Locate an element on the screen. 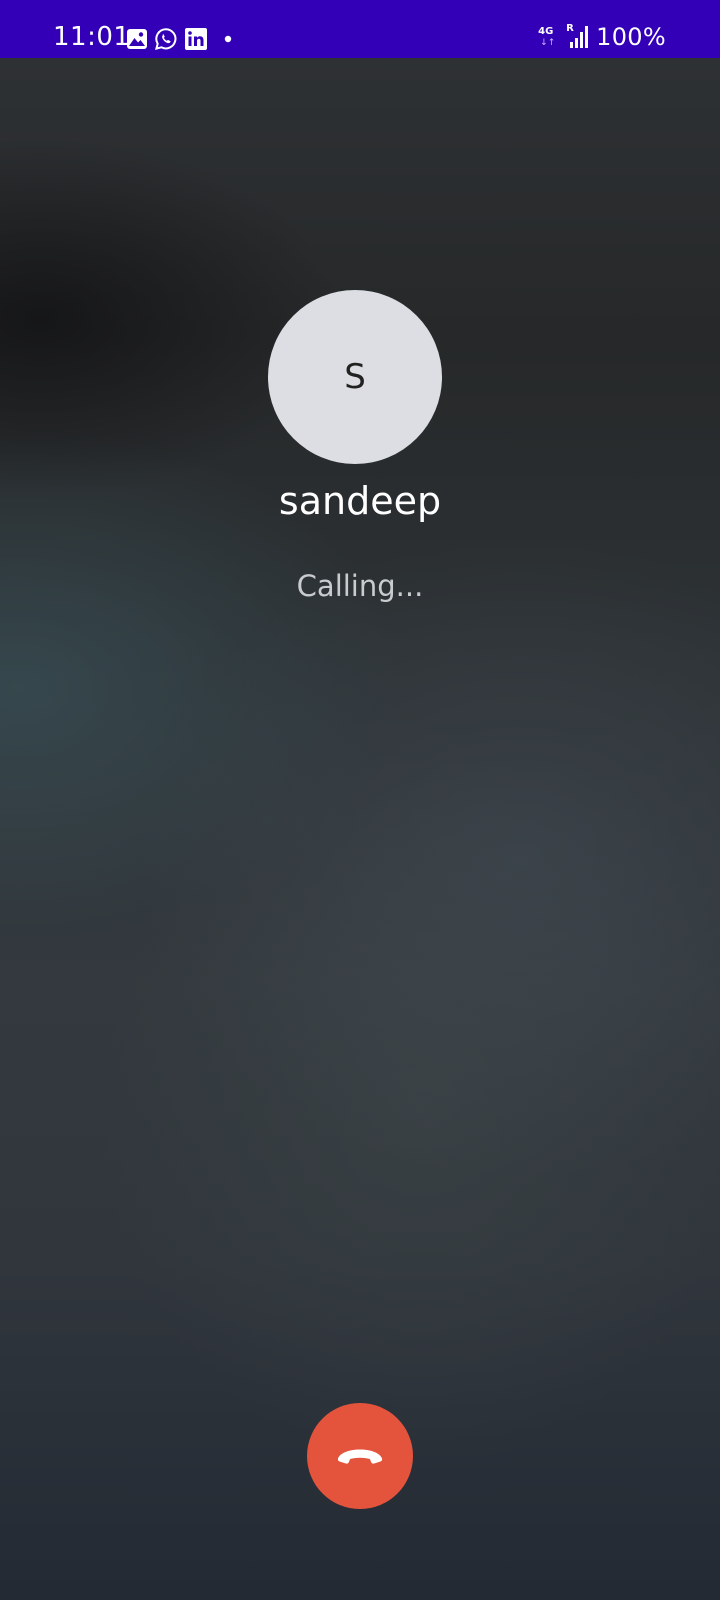 Image resolution: width=720 pixels, height=1600 pixels. avatar: S is located at coordinates (355, 377).